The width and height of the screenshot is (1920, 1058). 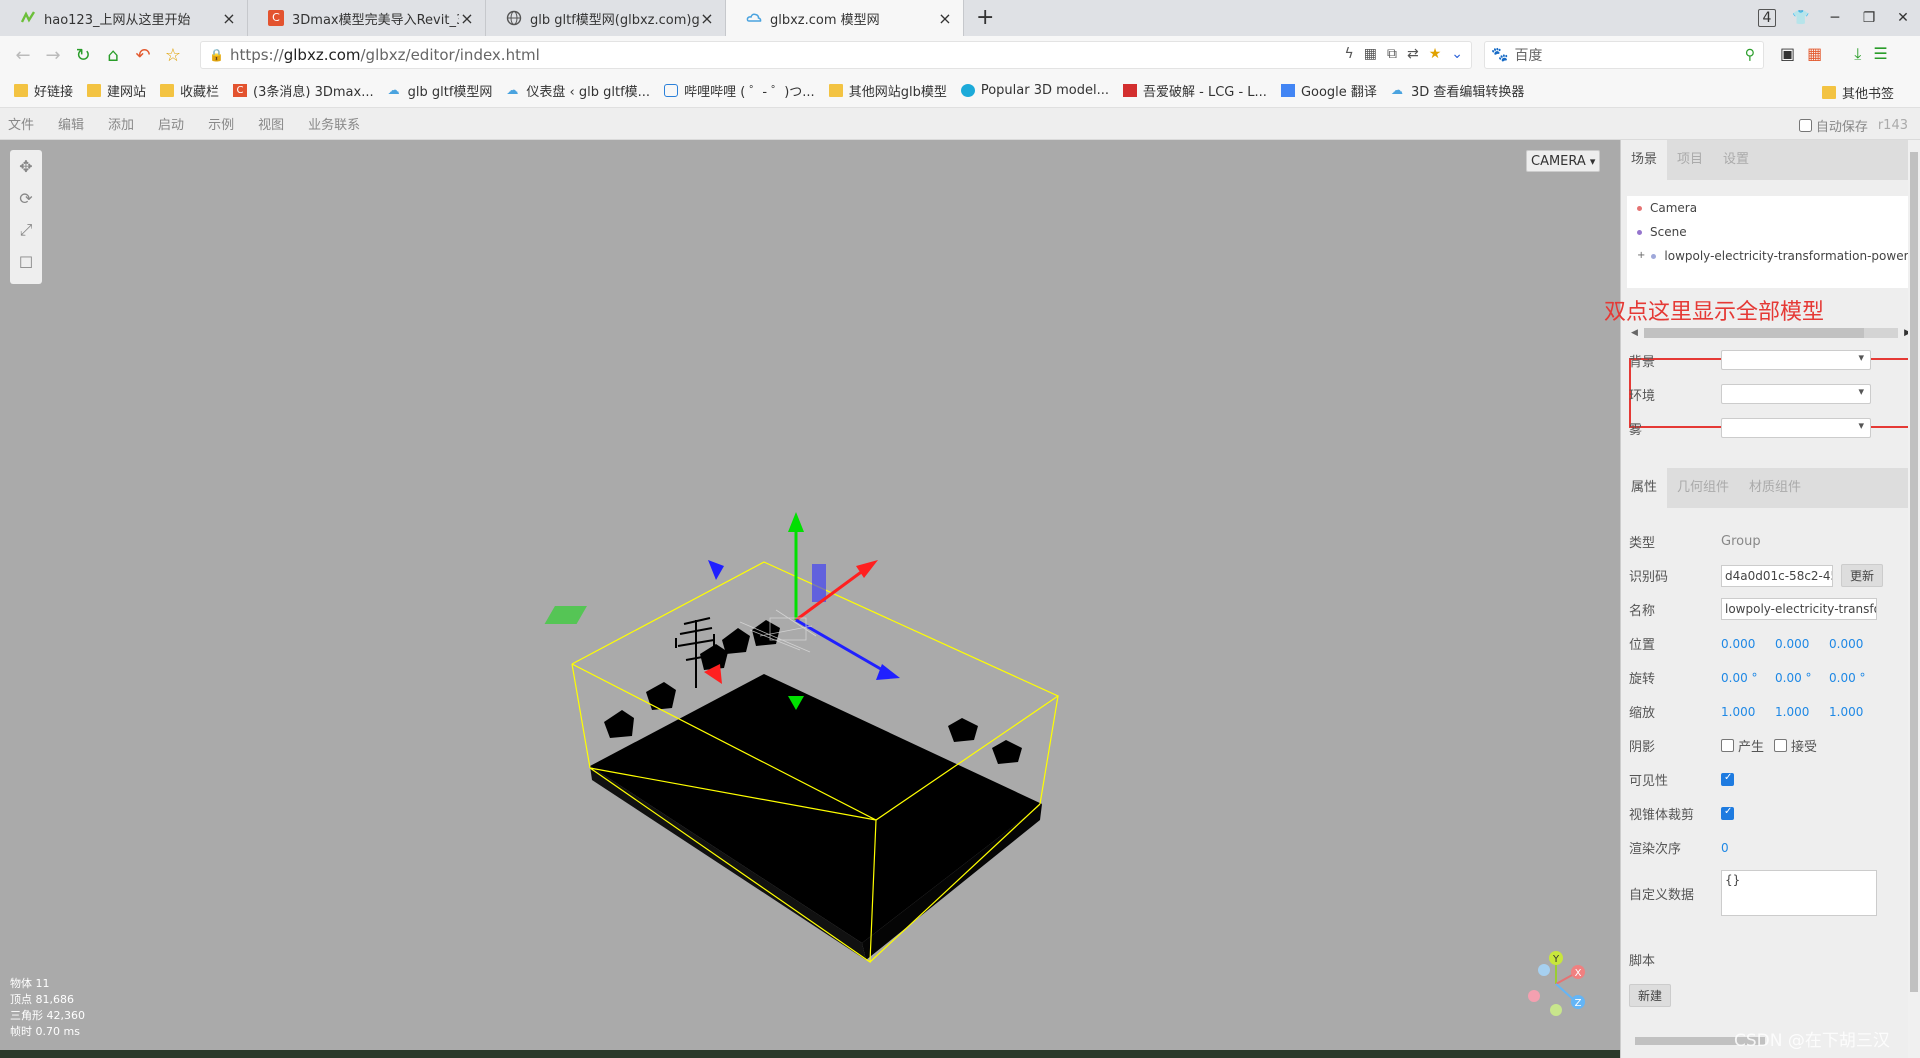 I want to click on bookmark-item: 好链接, so click(x=43, y=90).